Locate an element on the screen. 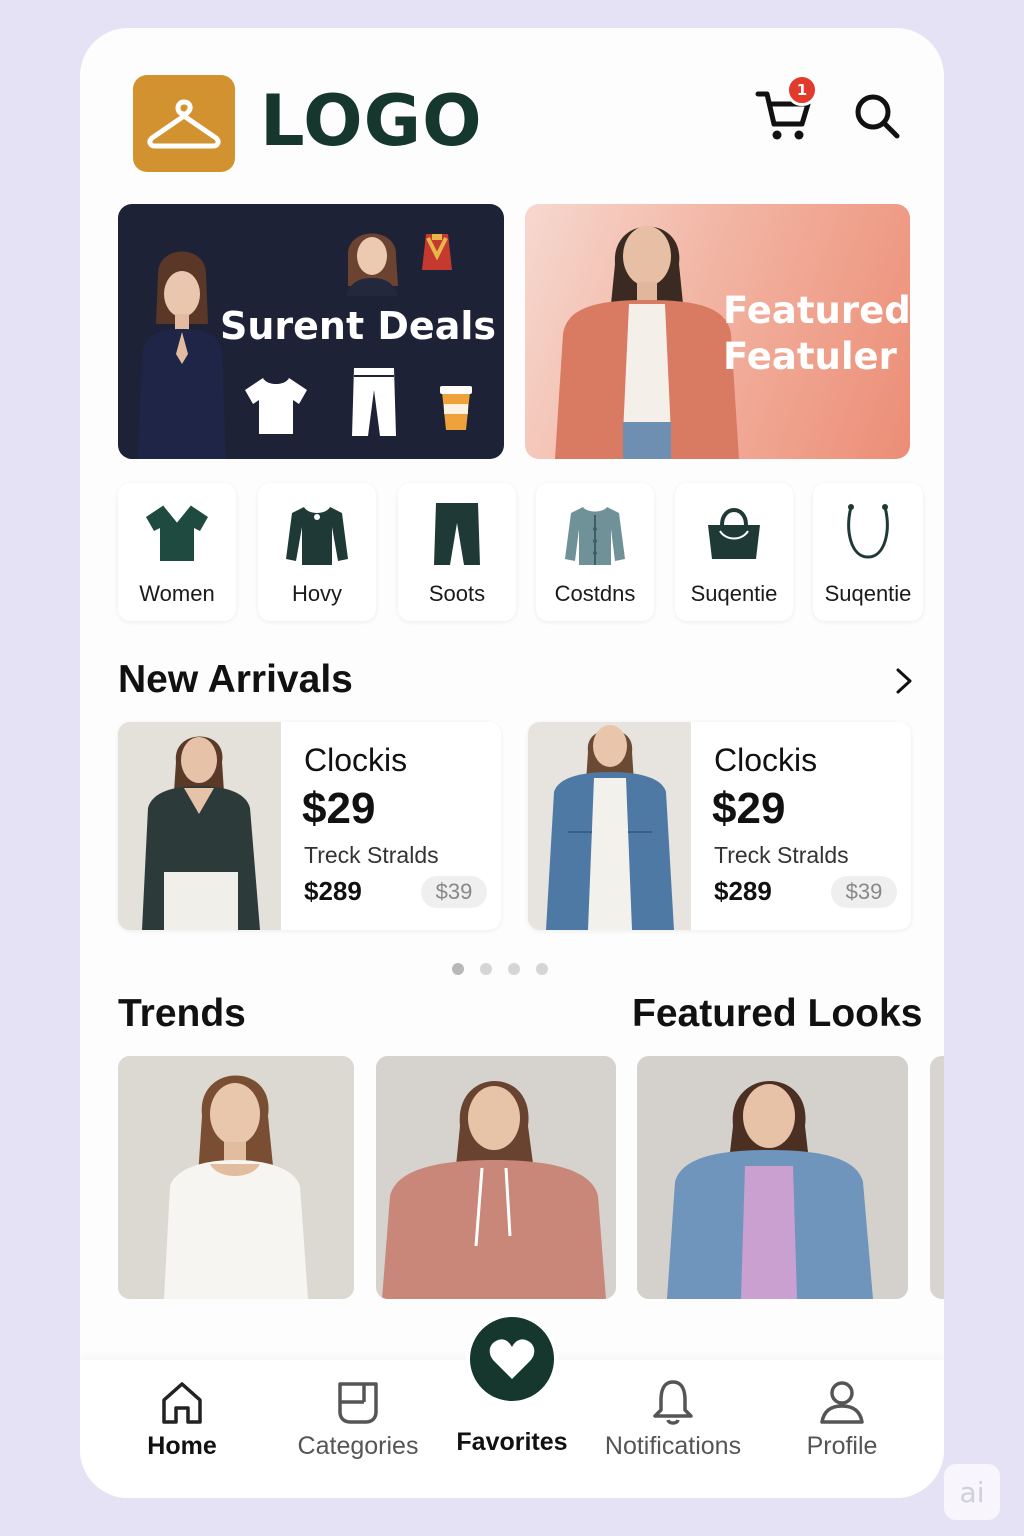 This screenshot has width=1024, height=1536. nav-home: Home is located at coordinates (182, 1410).